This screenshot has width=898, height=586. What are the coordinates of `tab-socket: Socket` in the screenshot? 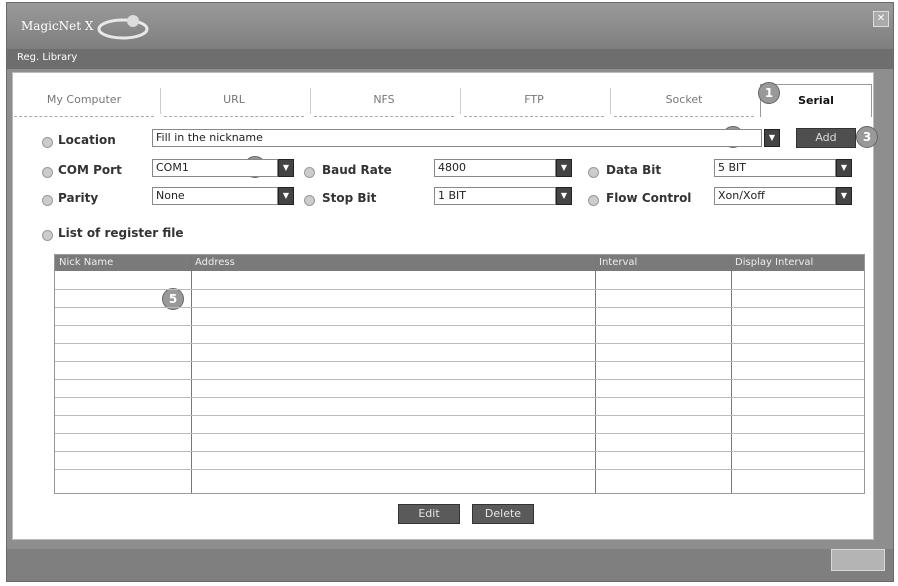 It's located at (684, 100).